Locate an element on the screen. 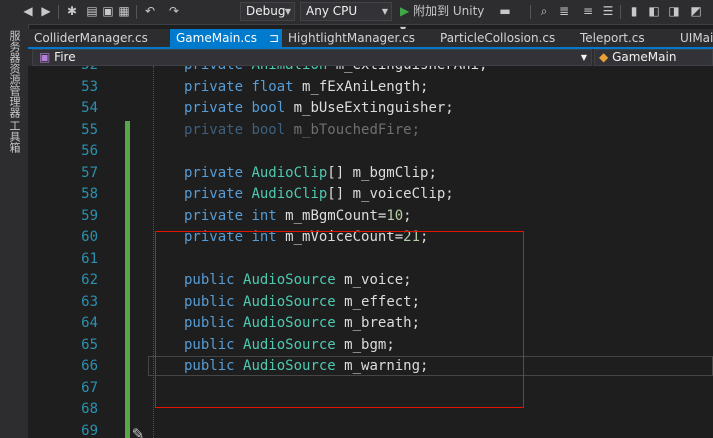 The width and height of the screenshot is (713, 438). tab-gamemain: GameMain.cs ⊐ × is located at coordinates (226, 38).